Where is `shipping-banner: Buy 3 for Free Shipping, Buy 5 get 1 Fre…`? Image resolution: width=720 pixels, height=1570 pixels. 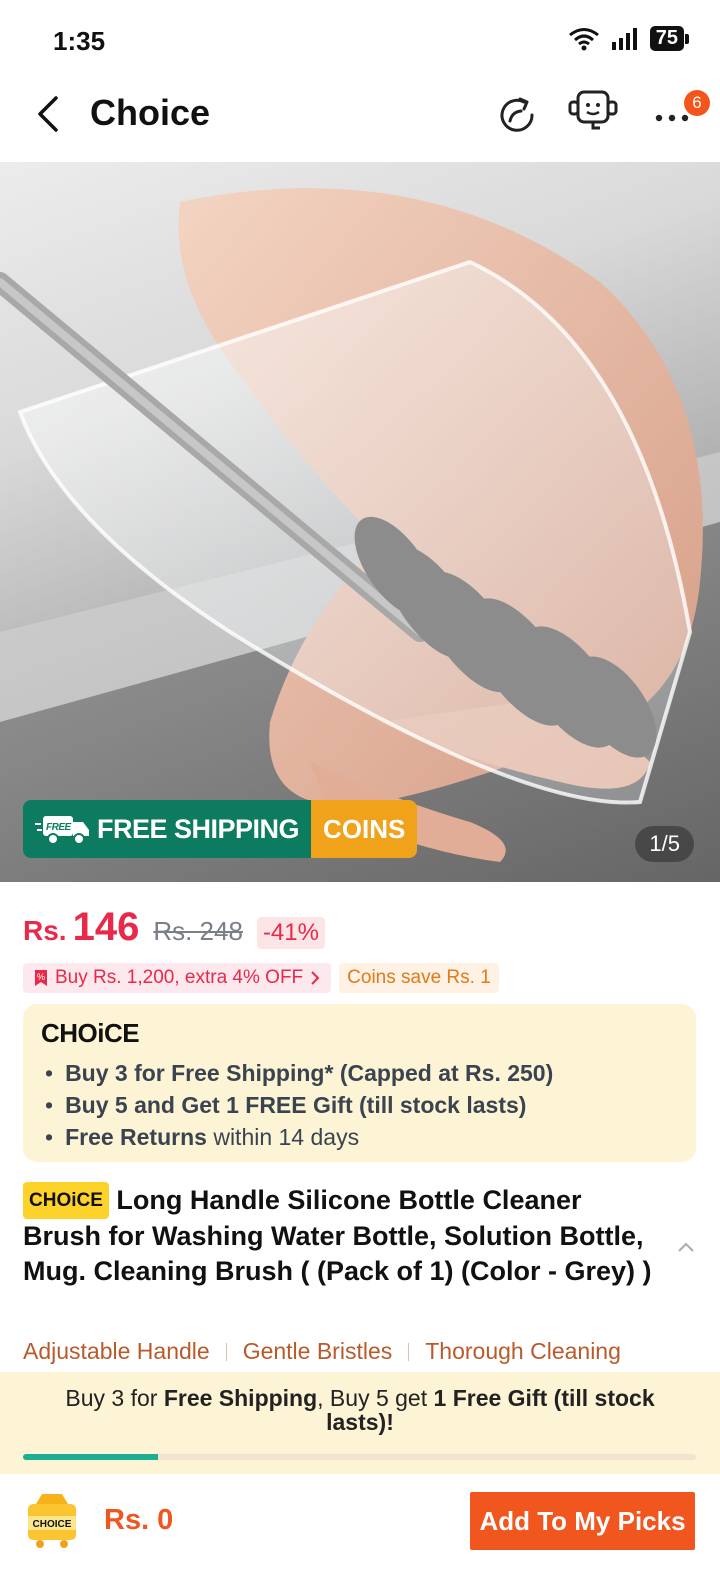
shipping-banner: Buy 3 for Free Shipping, Buy 5 get 1 Fre… is located at coordinates (360, 1423).